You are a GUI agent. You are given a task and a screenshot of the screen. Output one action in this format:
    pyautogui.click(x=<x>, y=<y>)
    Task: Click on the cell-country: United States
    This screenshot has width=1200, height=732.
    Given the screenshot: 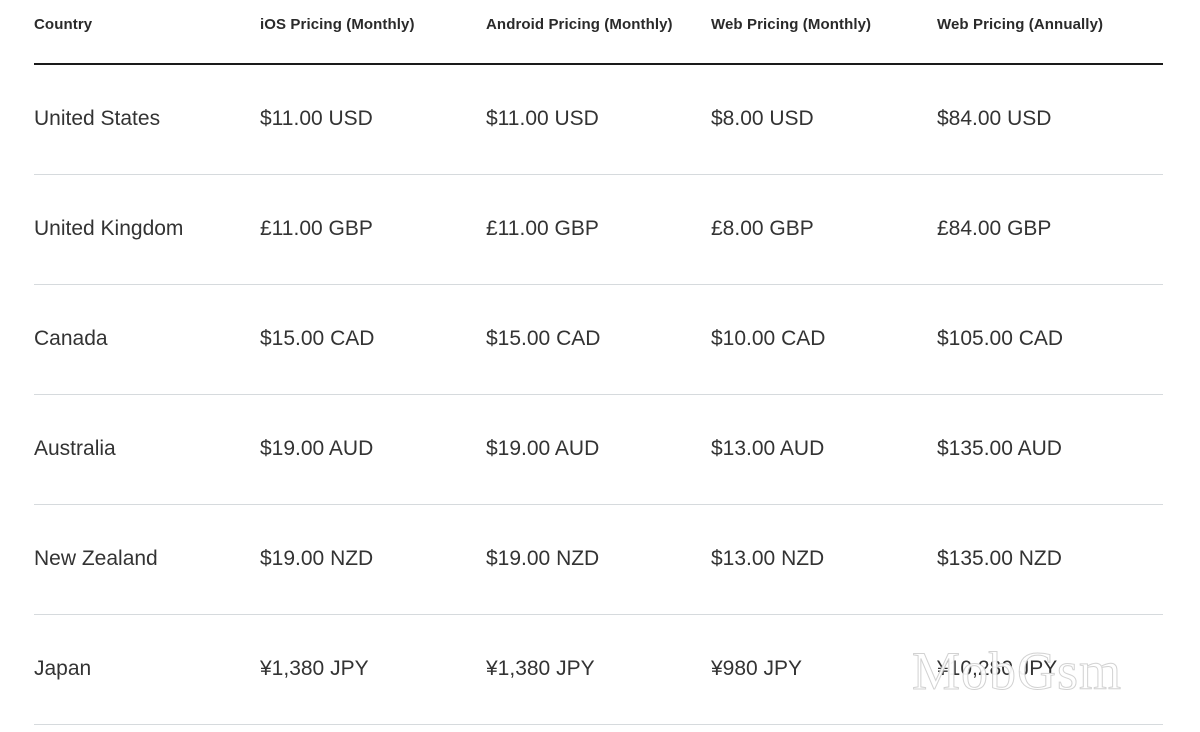 What is the action you would take?
    pyautogui.click(x=97, y=118)
    